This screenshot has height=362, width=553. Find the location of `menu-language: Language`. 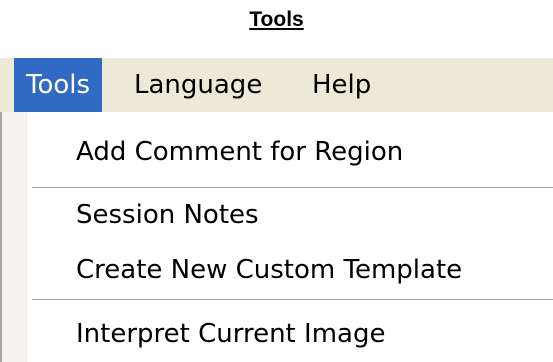

menu-language: Language is located at coordinates (198, 85).